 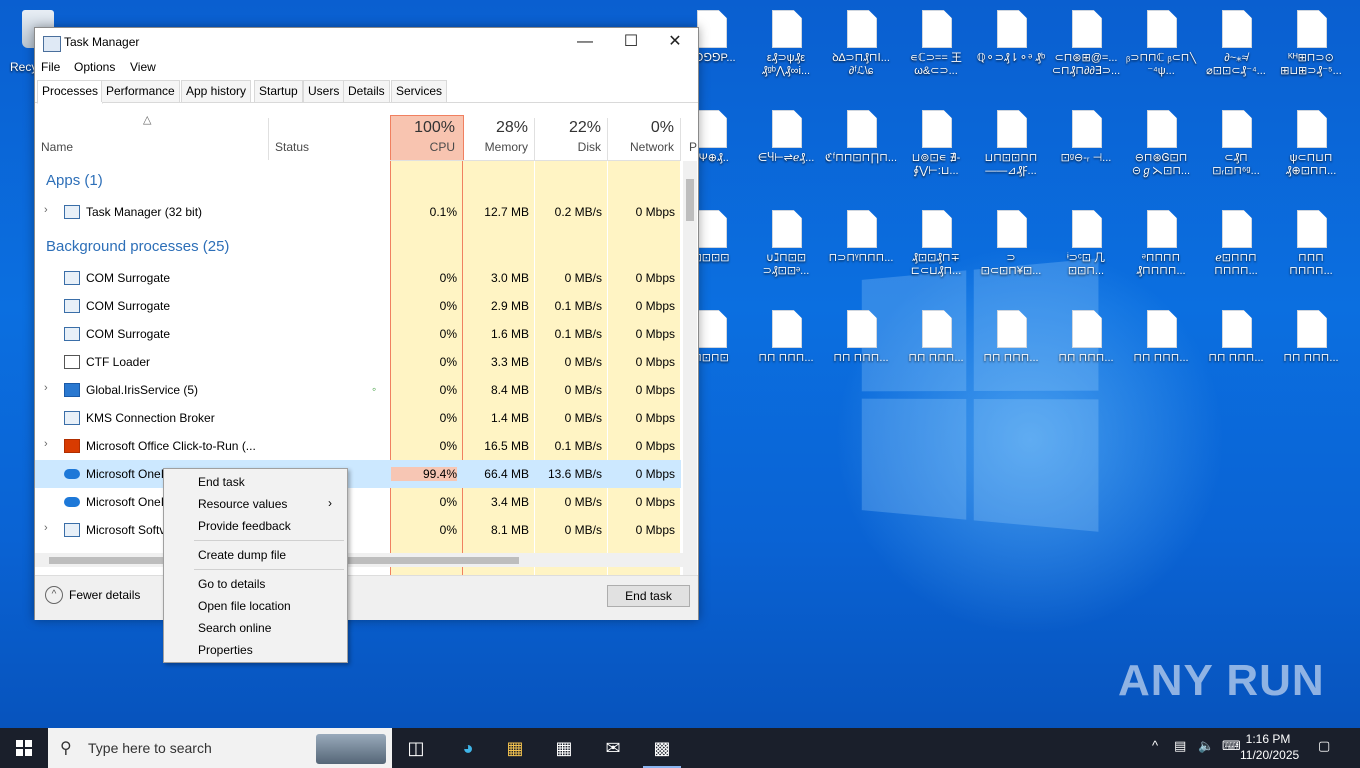 What do you see at coordinates (419, 91) in the screenshot?
I see `tab-services: Services` at bounding box center [419, 91].